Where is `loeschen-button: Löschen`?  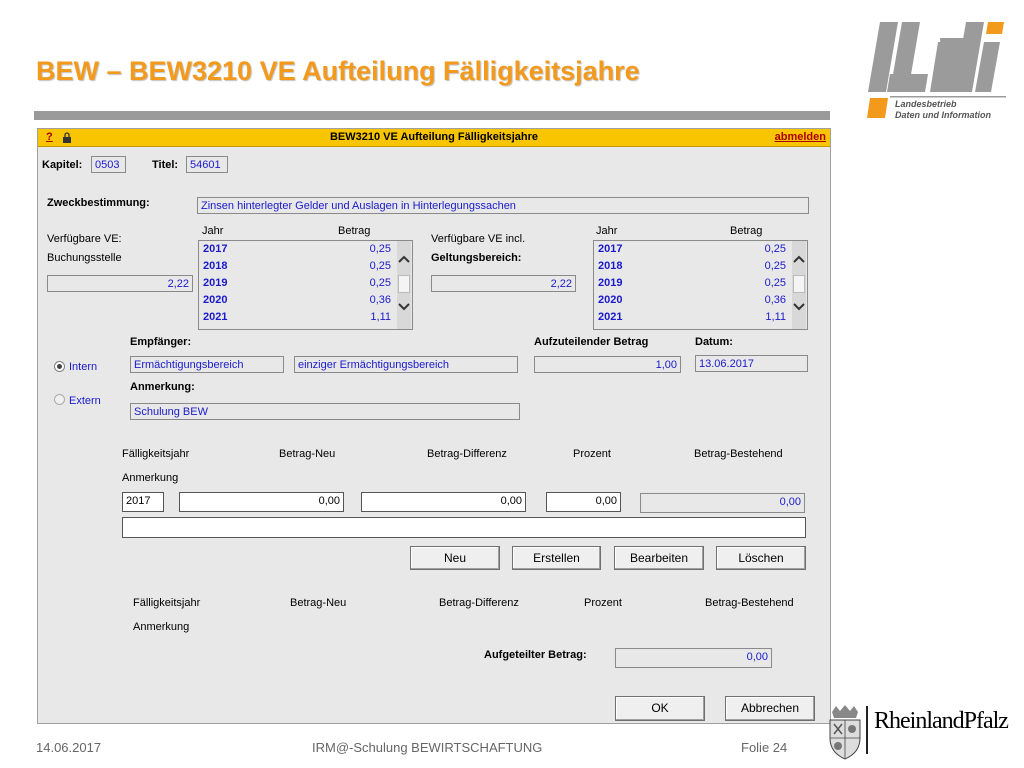
loeschen-button: Löschen is located at coordinates (761, 558).